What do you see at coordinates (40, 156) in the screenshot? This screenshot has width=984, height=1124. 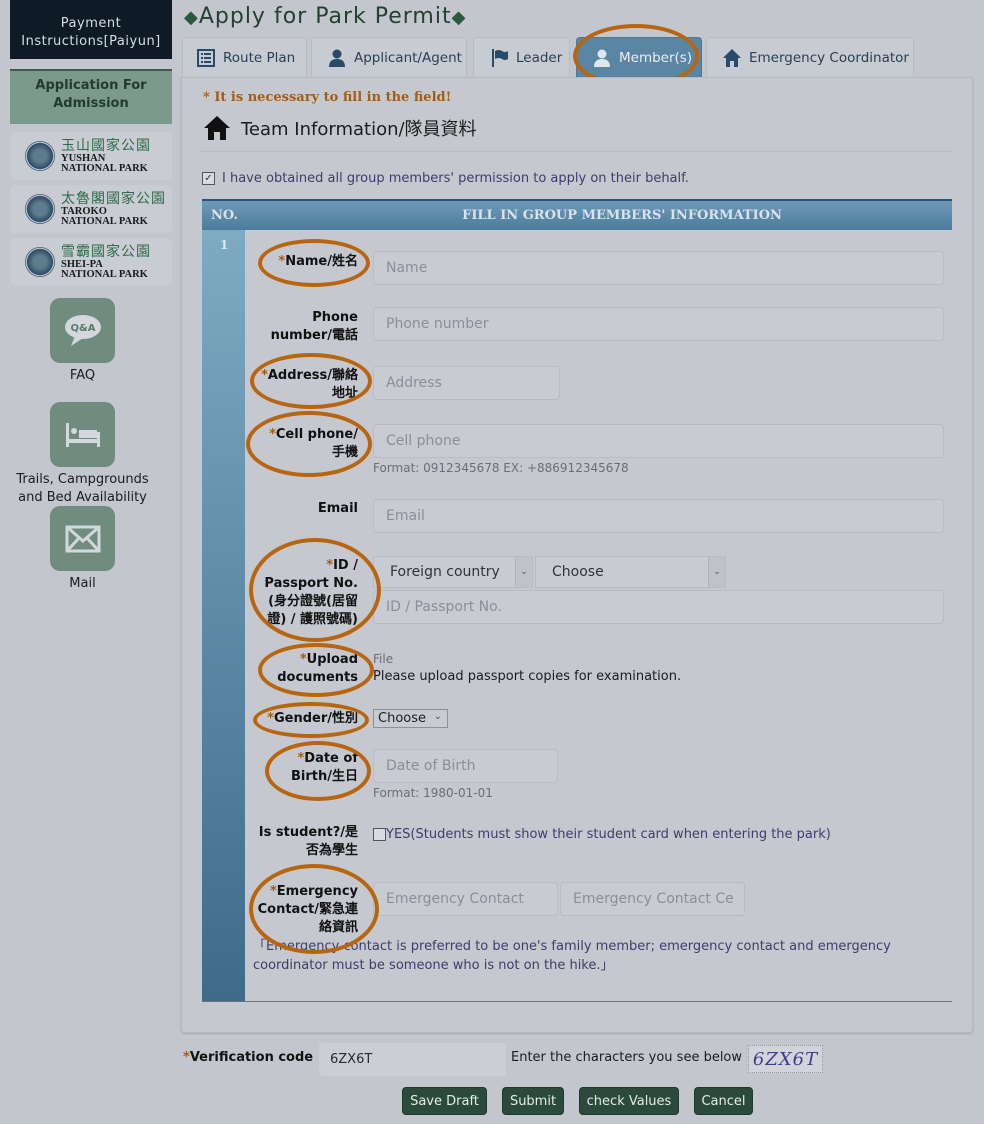 I see `yushan-logo-icon` at bounding box center [40, 156].